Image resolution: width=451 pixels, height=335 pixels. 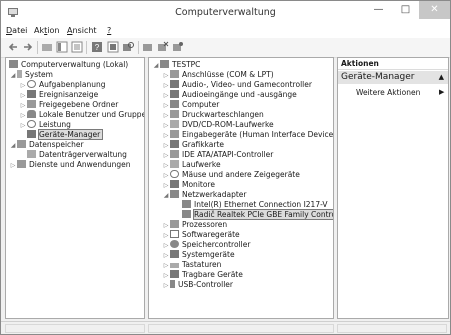 I want to click on menu-aktion-pre: Ak, so click(x=39, y=30).